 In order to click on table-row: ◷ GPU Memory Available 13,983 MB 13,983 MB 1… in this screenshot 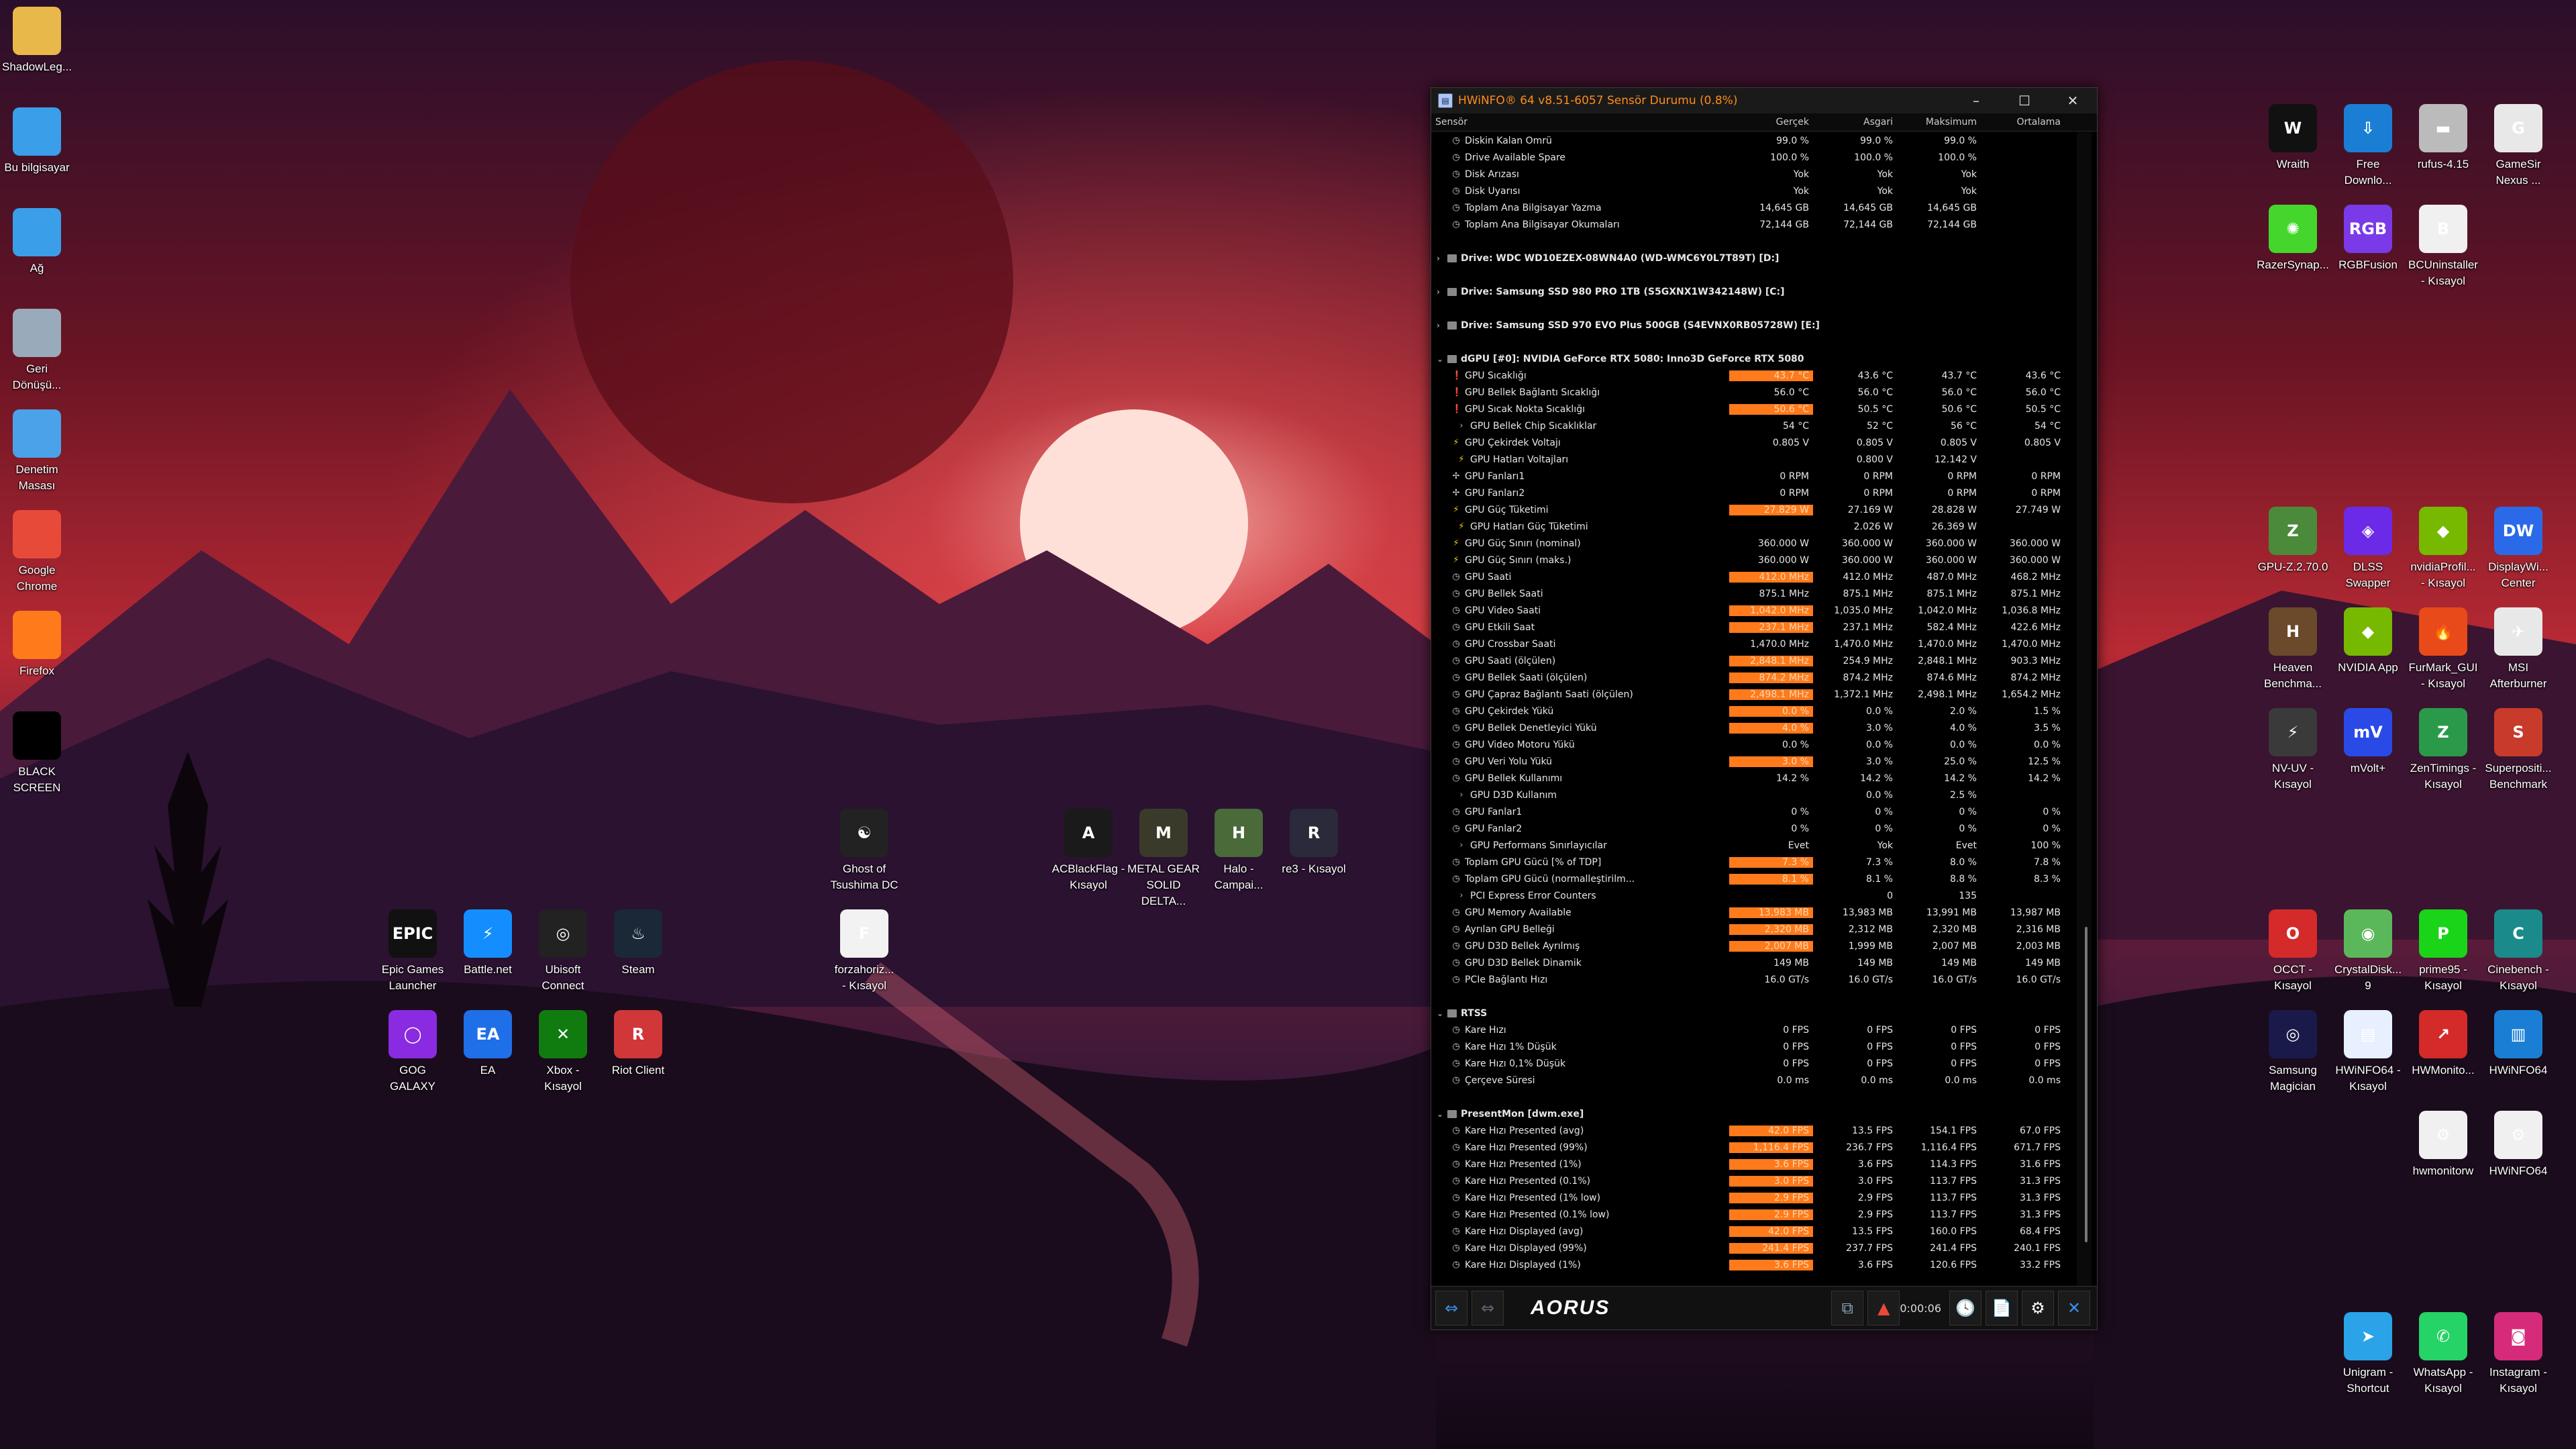, I will do `click(1753, 912)`.